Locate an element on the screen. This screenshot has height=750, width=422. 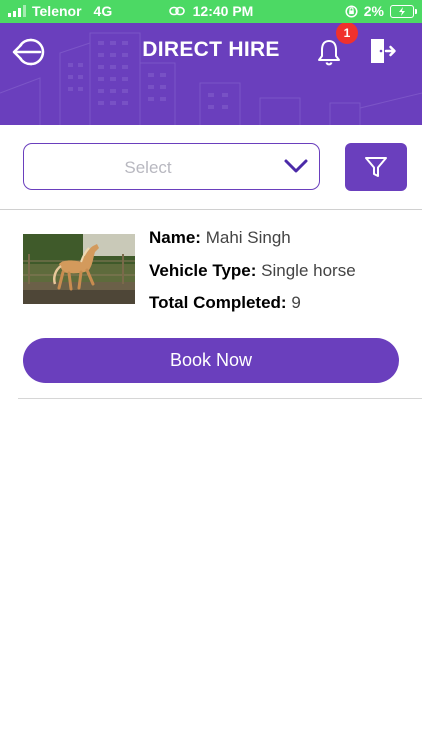
category-select: Select is located at coordinates (171, 166).